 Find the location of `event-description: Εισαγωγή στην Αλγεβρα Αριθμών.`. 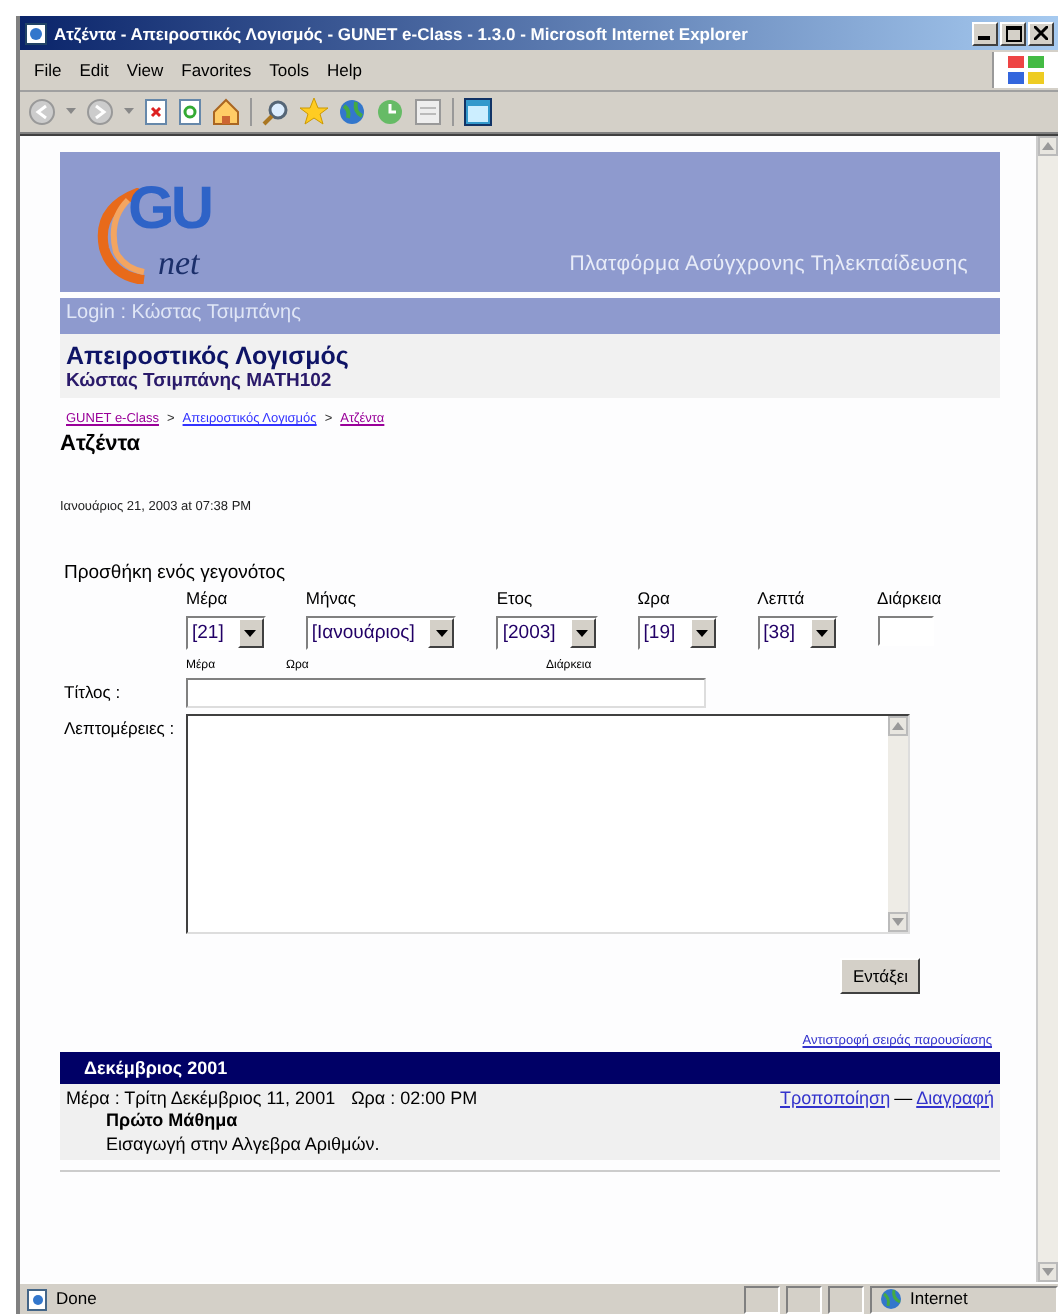

event-description: Εισαγωγή στην Αλγεβρα Αριθμών. is located at coordinates (244, 1144).